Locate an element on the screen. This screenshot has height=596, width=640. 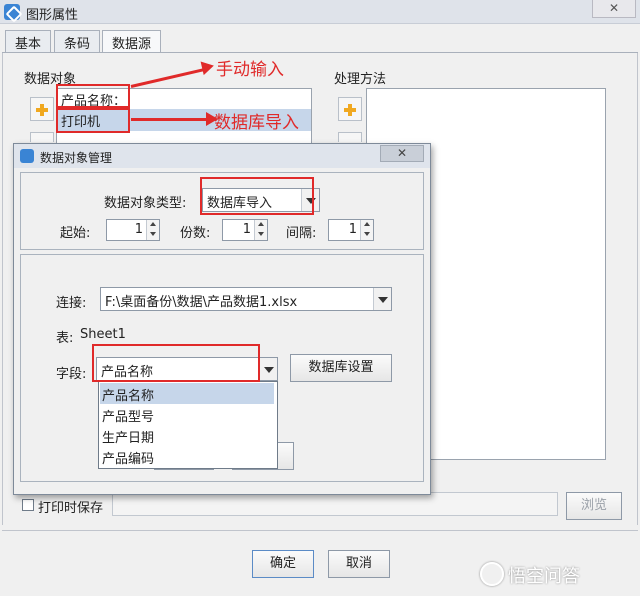
dialog-titlebar: 数据对象管理 ✕ is located at coordinates (222, 156).